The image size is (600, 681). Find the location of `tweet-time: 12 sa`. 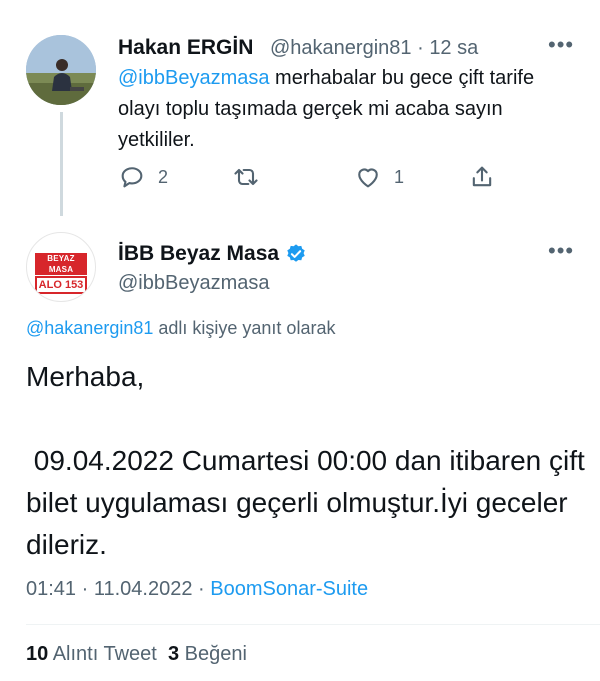

tweet-time: 12 sa is located at coordinates (453, 48).